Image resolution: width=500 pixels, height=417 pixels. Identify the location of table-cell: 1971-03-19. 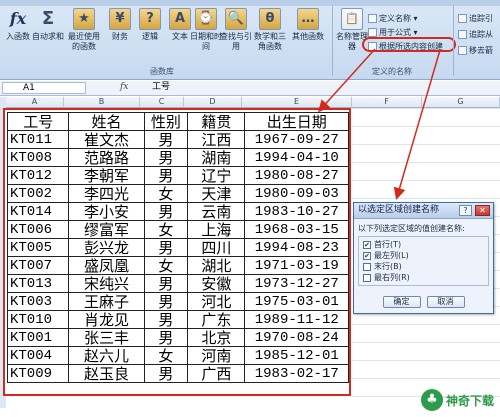
(296, 265).